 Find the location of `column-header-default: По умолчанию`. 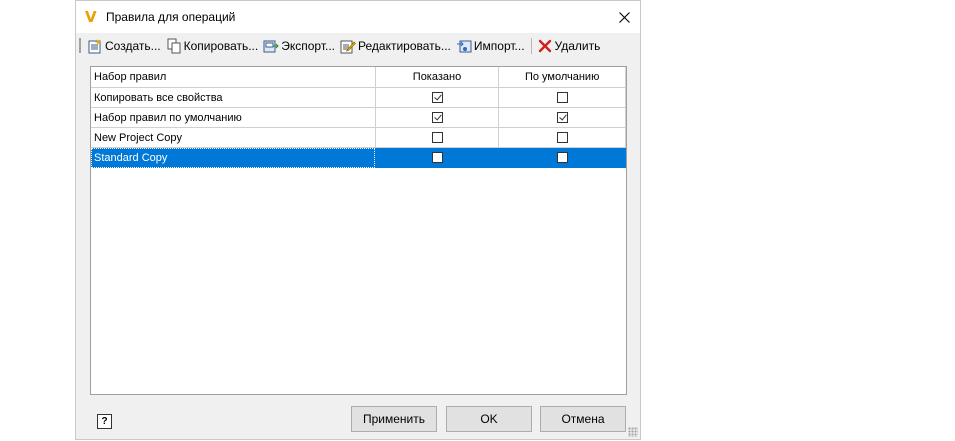

column-header-default: По умолчанию is located at coordinates (562, 77).